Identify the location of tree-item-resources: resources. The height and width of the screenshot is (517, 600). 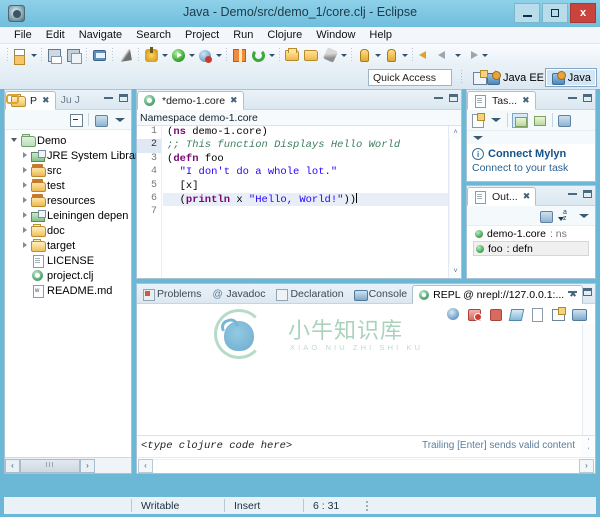
(69, 200).